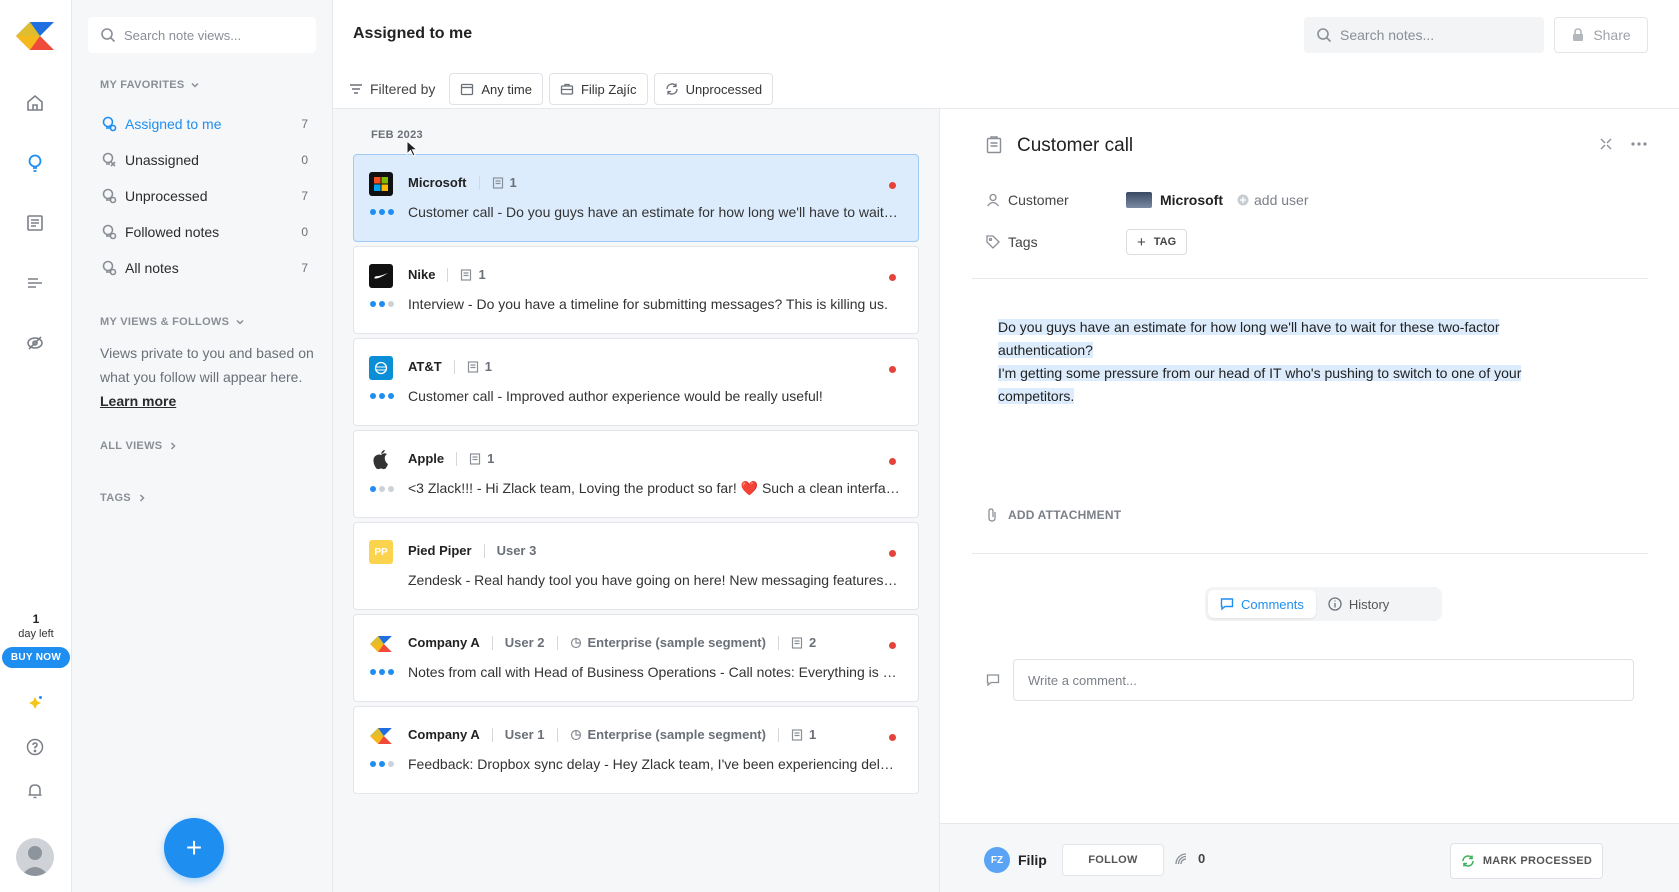 The image size is (1679, 892). I want to click on briefcase-icon, so click(567, 89).